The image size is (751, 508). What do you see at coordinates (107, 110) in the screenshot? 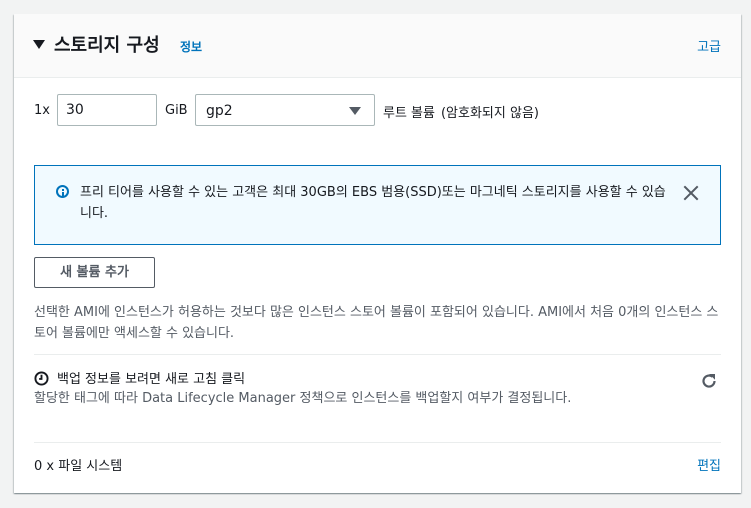
I see `volume-size-input` at bounding box center [107, 110].